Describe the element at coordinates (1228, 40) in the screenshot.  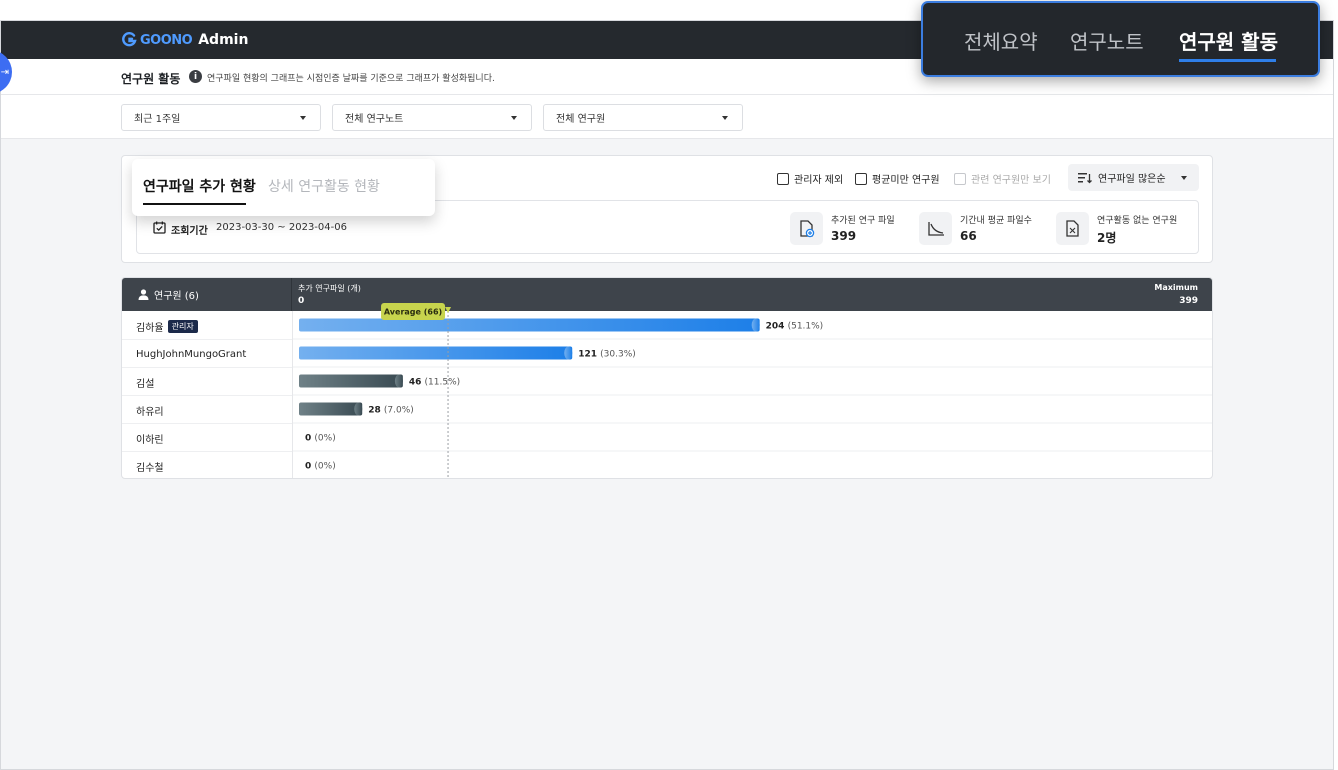
I see `nav-item-activity: 연구원 활동` at that location.